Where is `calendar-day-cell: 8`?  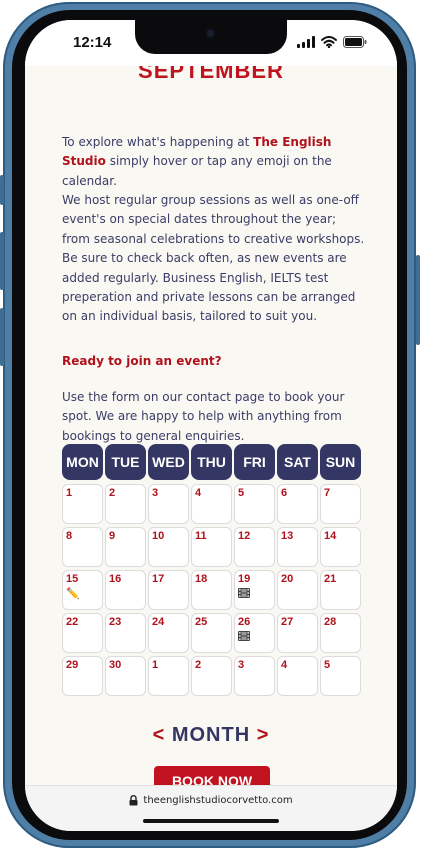 calendar-day-cell: 8 is located at coordinates (82, 547).